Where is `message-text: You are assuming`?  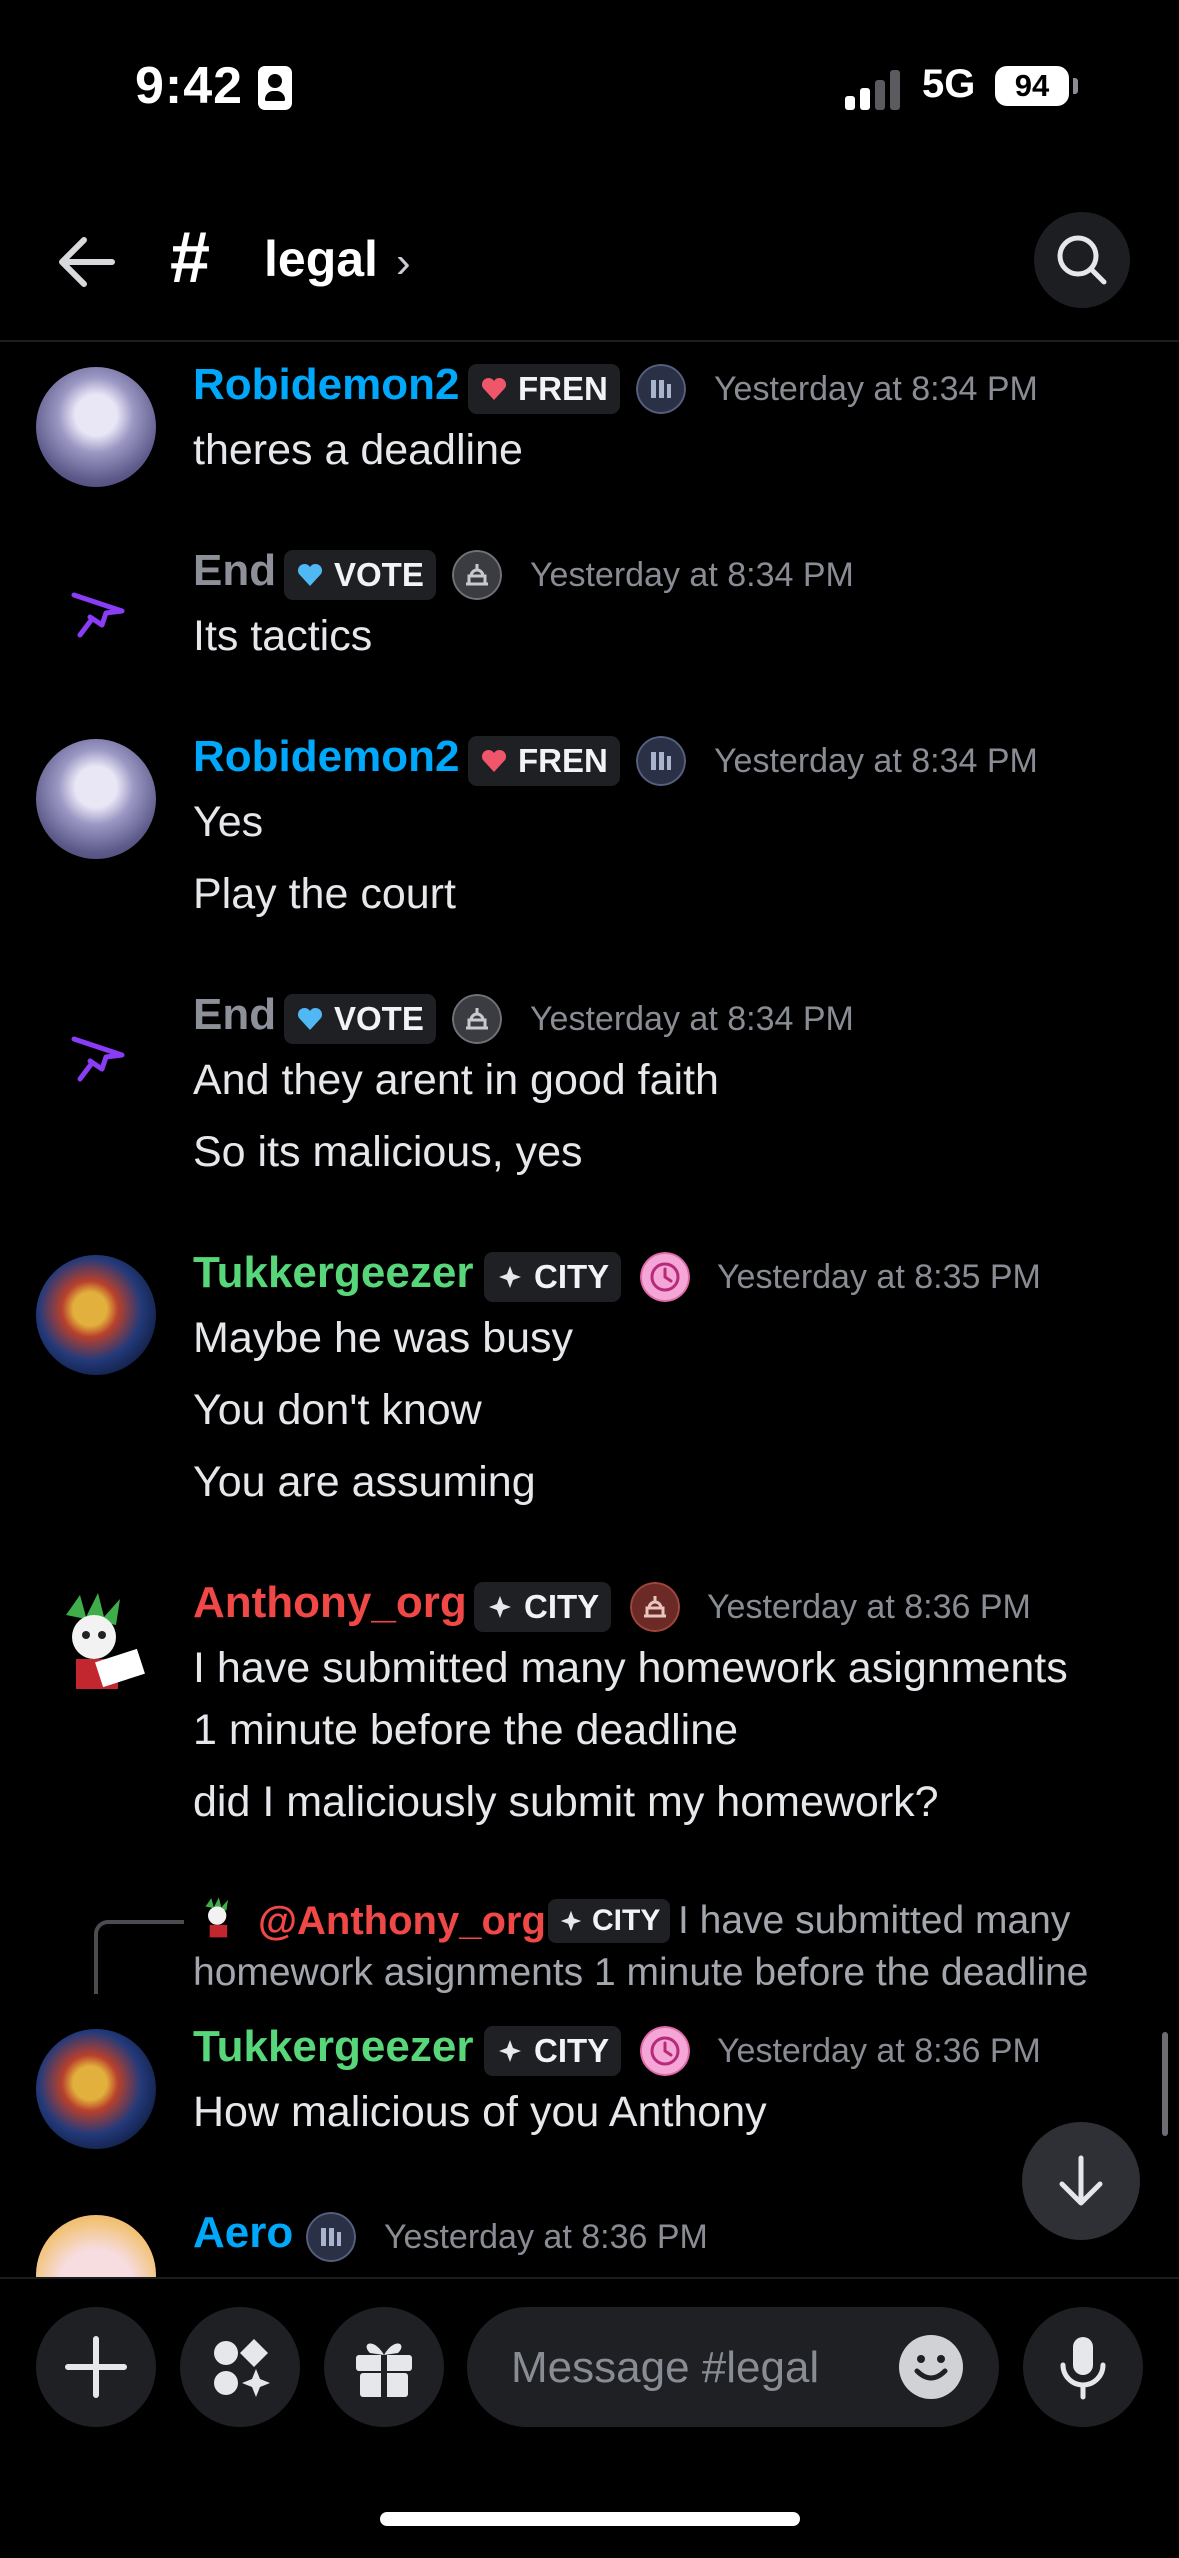
message-text: You are assuming is located at coordinates (364, 1482).